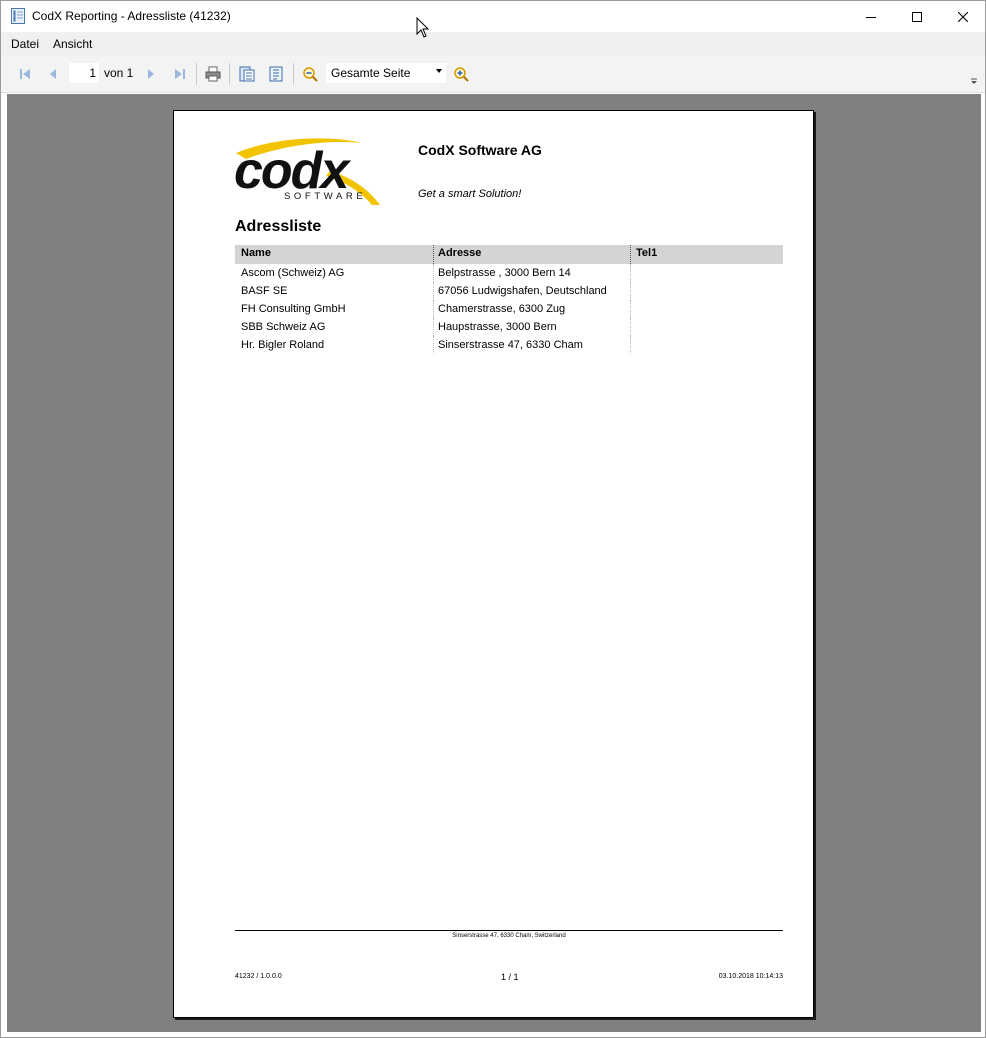 Image resolution: width=986 pixels, height=1038 pixels. What do you see at coordinates (509, 254) in the screenshot?
I see `table-header-row: Name Adresse Tel1` at bounding box center [509, 254].